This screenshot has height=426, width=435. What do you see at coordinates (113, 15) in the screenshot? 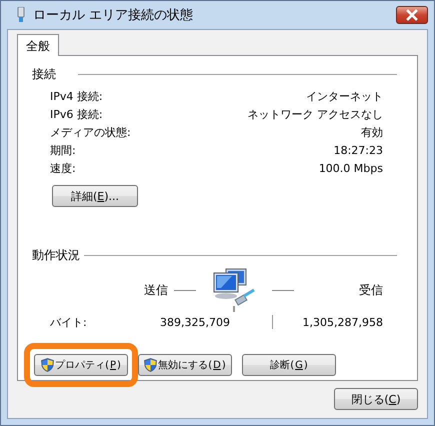
I see `window-title: ローカル エリア接続の状態` at bounding box center [113, 15].